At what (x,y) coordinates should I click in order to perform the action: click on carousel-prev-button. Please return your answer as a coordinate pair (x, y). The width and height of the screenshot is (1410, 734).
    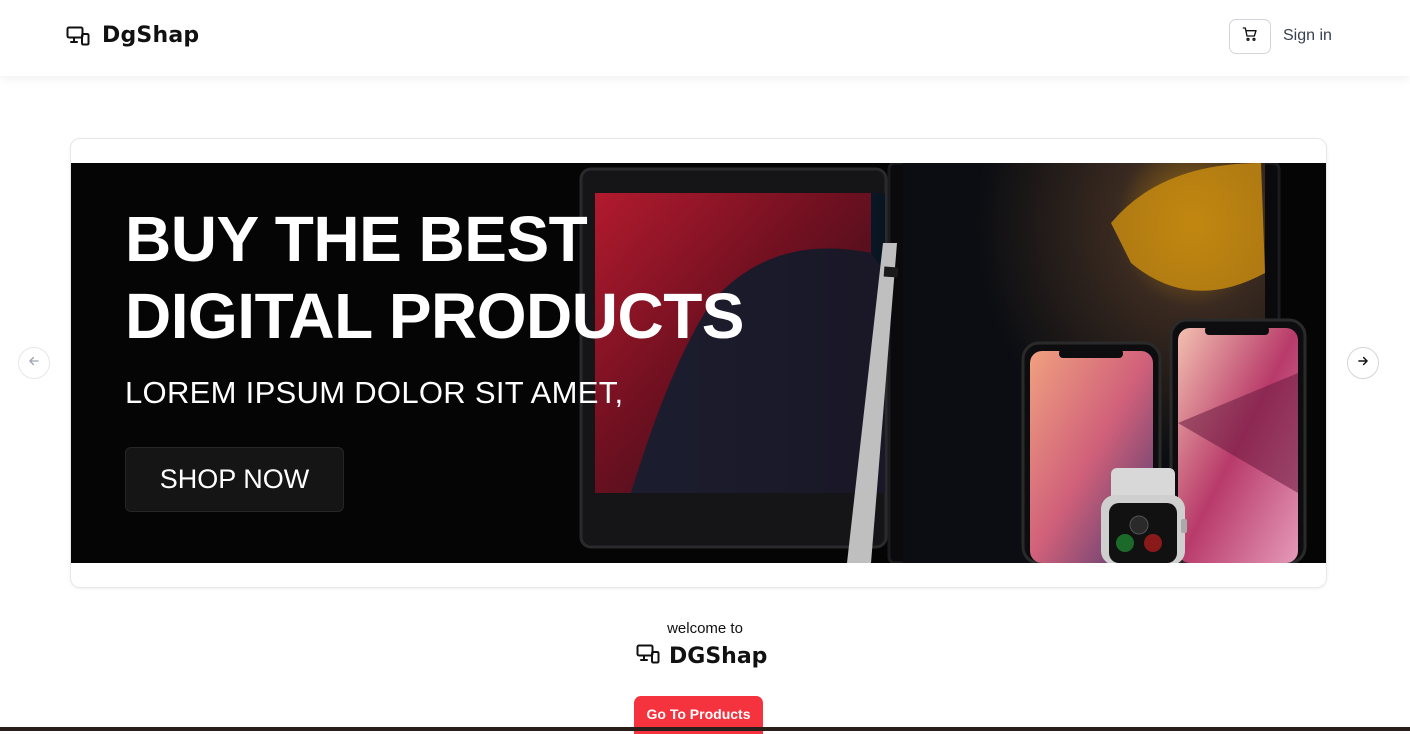
    Looking at the image, I should click on (34, 363).